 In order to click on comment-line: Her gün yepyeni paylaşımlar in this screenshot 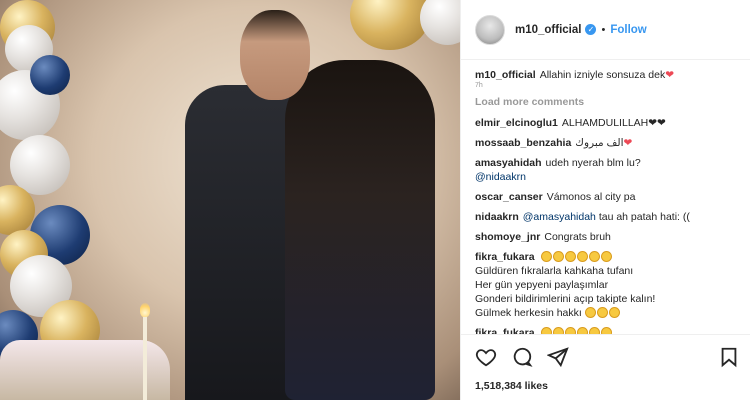, I will do `click(542, 285)`.